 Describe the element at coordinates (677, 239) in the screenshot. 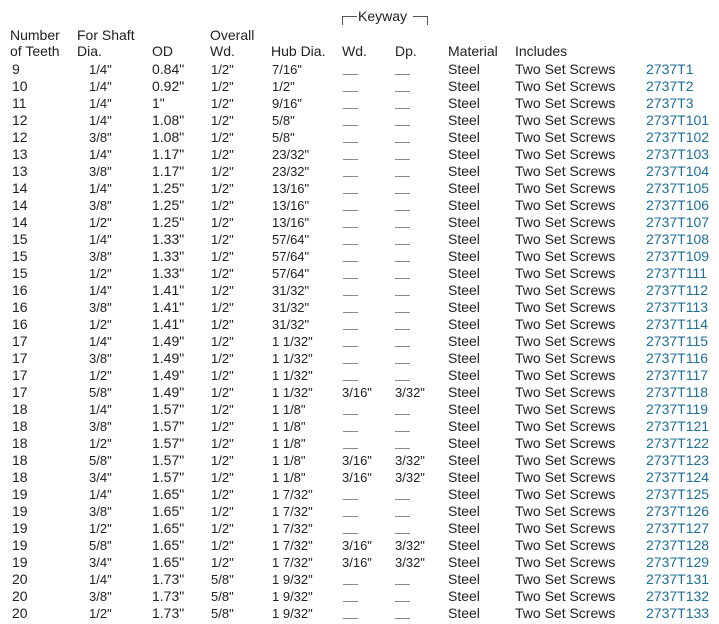

I see `part-number-link: 2737T108` at that location.